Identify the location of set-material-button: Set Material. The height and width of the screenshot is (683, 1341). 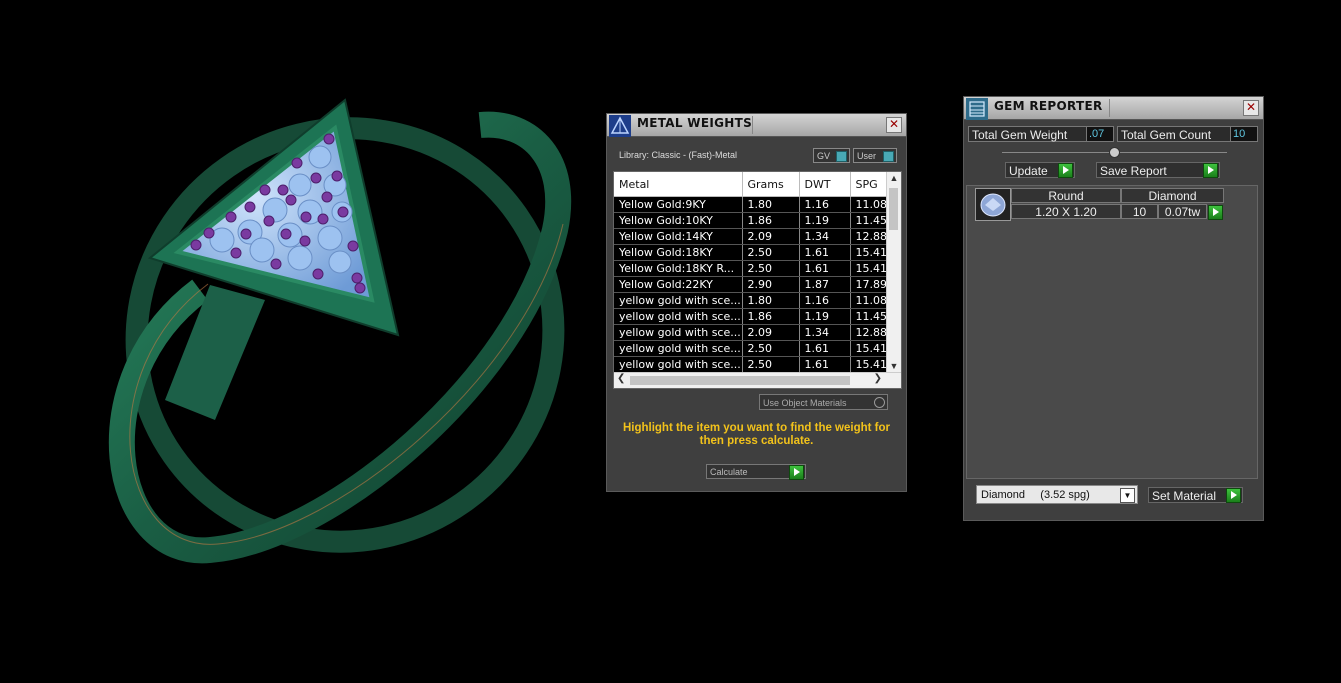
(1195, 495).